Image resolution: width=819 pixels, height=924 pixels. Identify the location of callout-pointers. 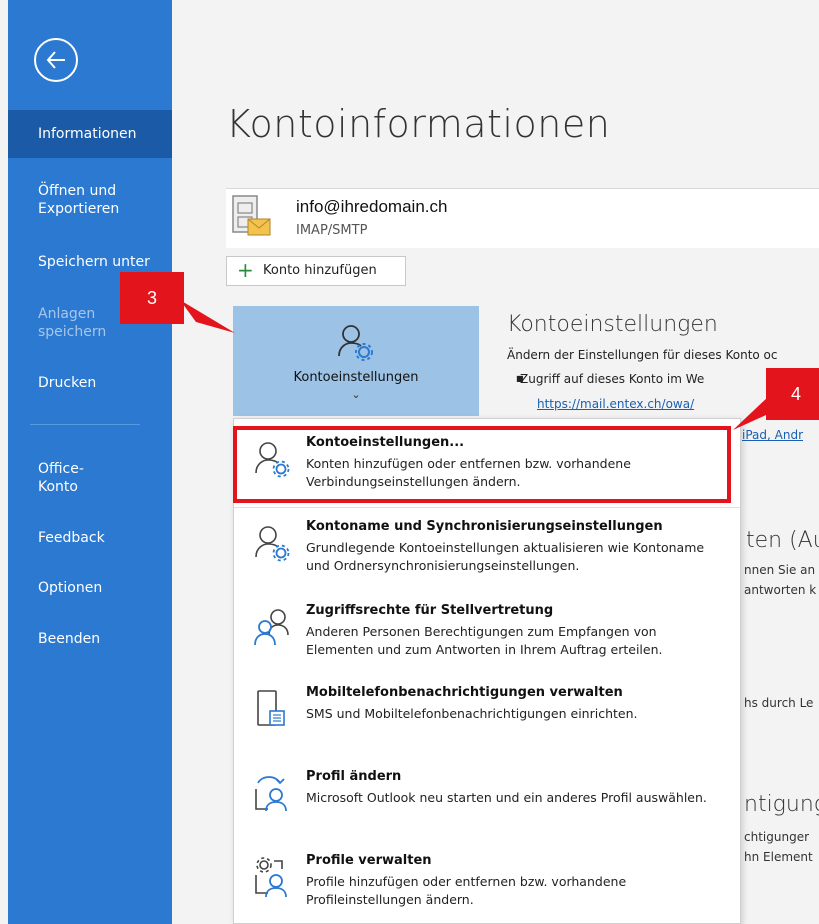
(484, 365).